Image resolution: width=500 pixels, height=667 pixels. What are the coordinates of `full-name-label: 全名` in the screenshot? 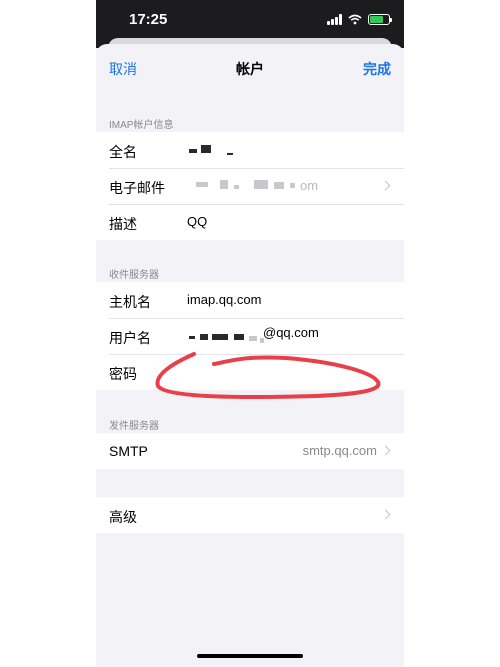 It's located at (123, 152).